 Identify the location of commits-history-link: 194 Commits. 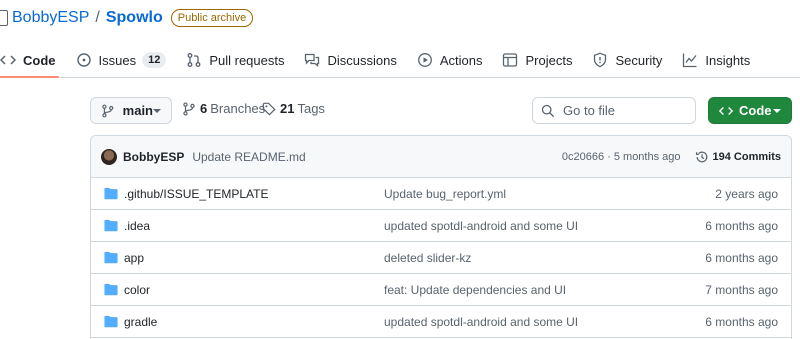
(738, 157).